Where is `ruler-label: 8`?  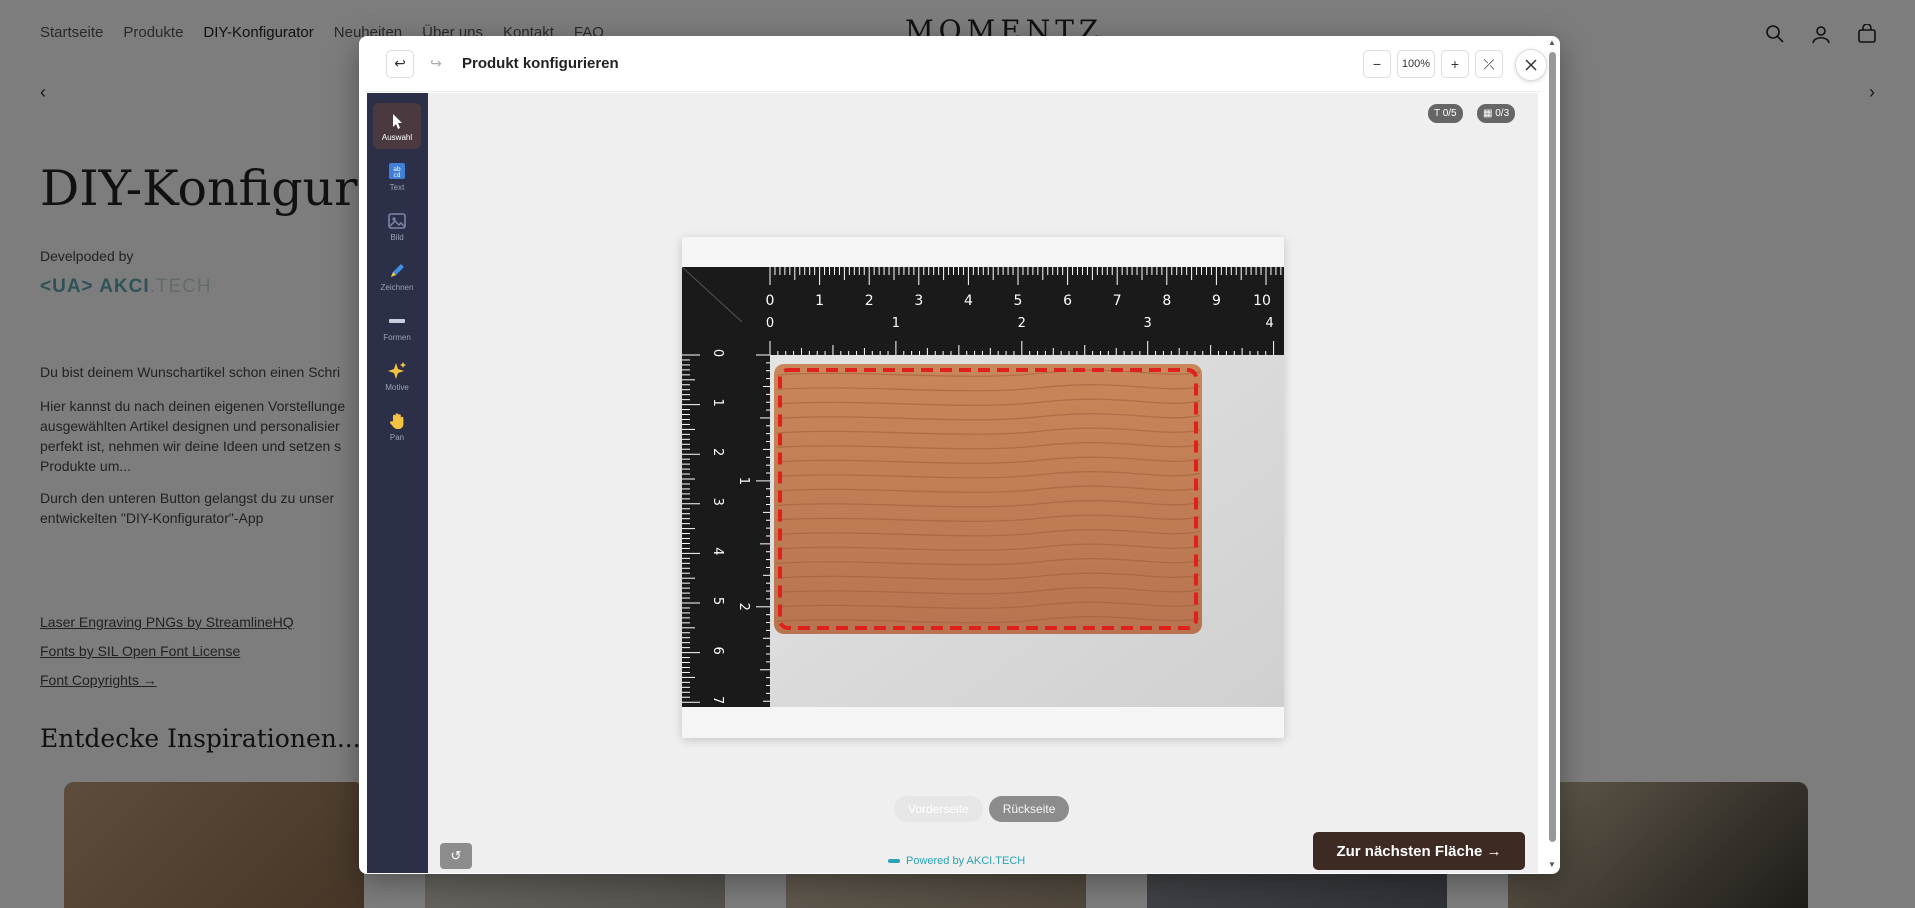 ruler-label: 8 is located at coordinates (1166, 301).